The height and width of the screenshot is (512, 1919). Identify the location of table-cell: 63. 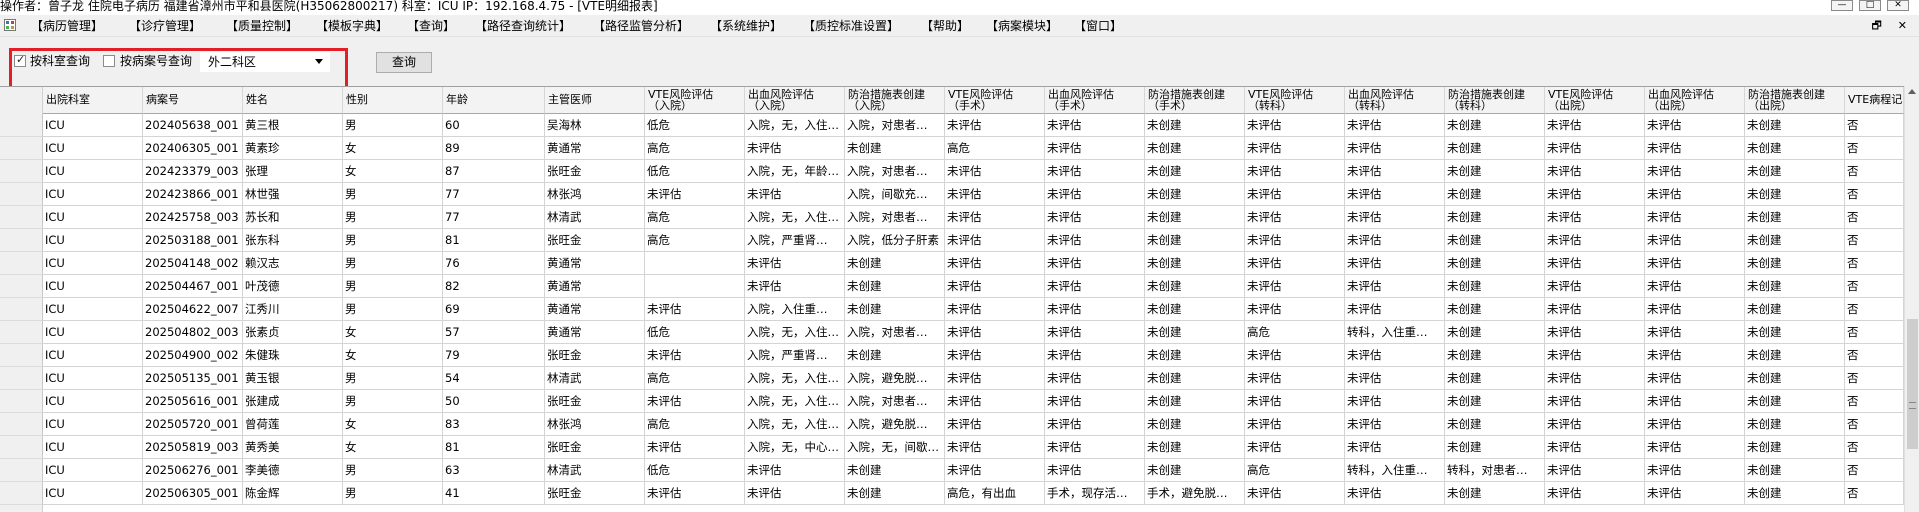
(494, 470).